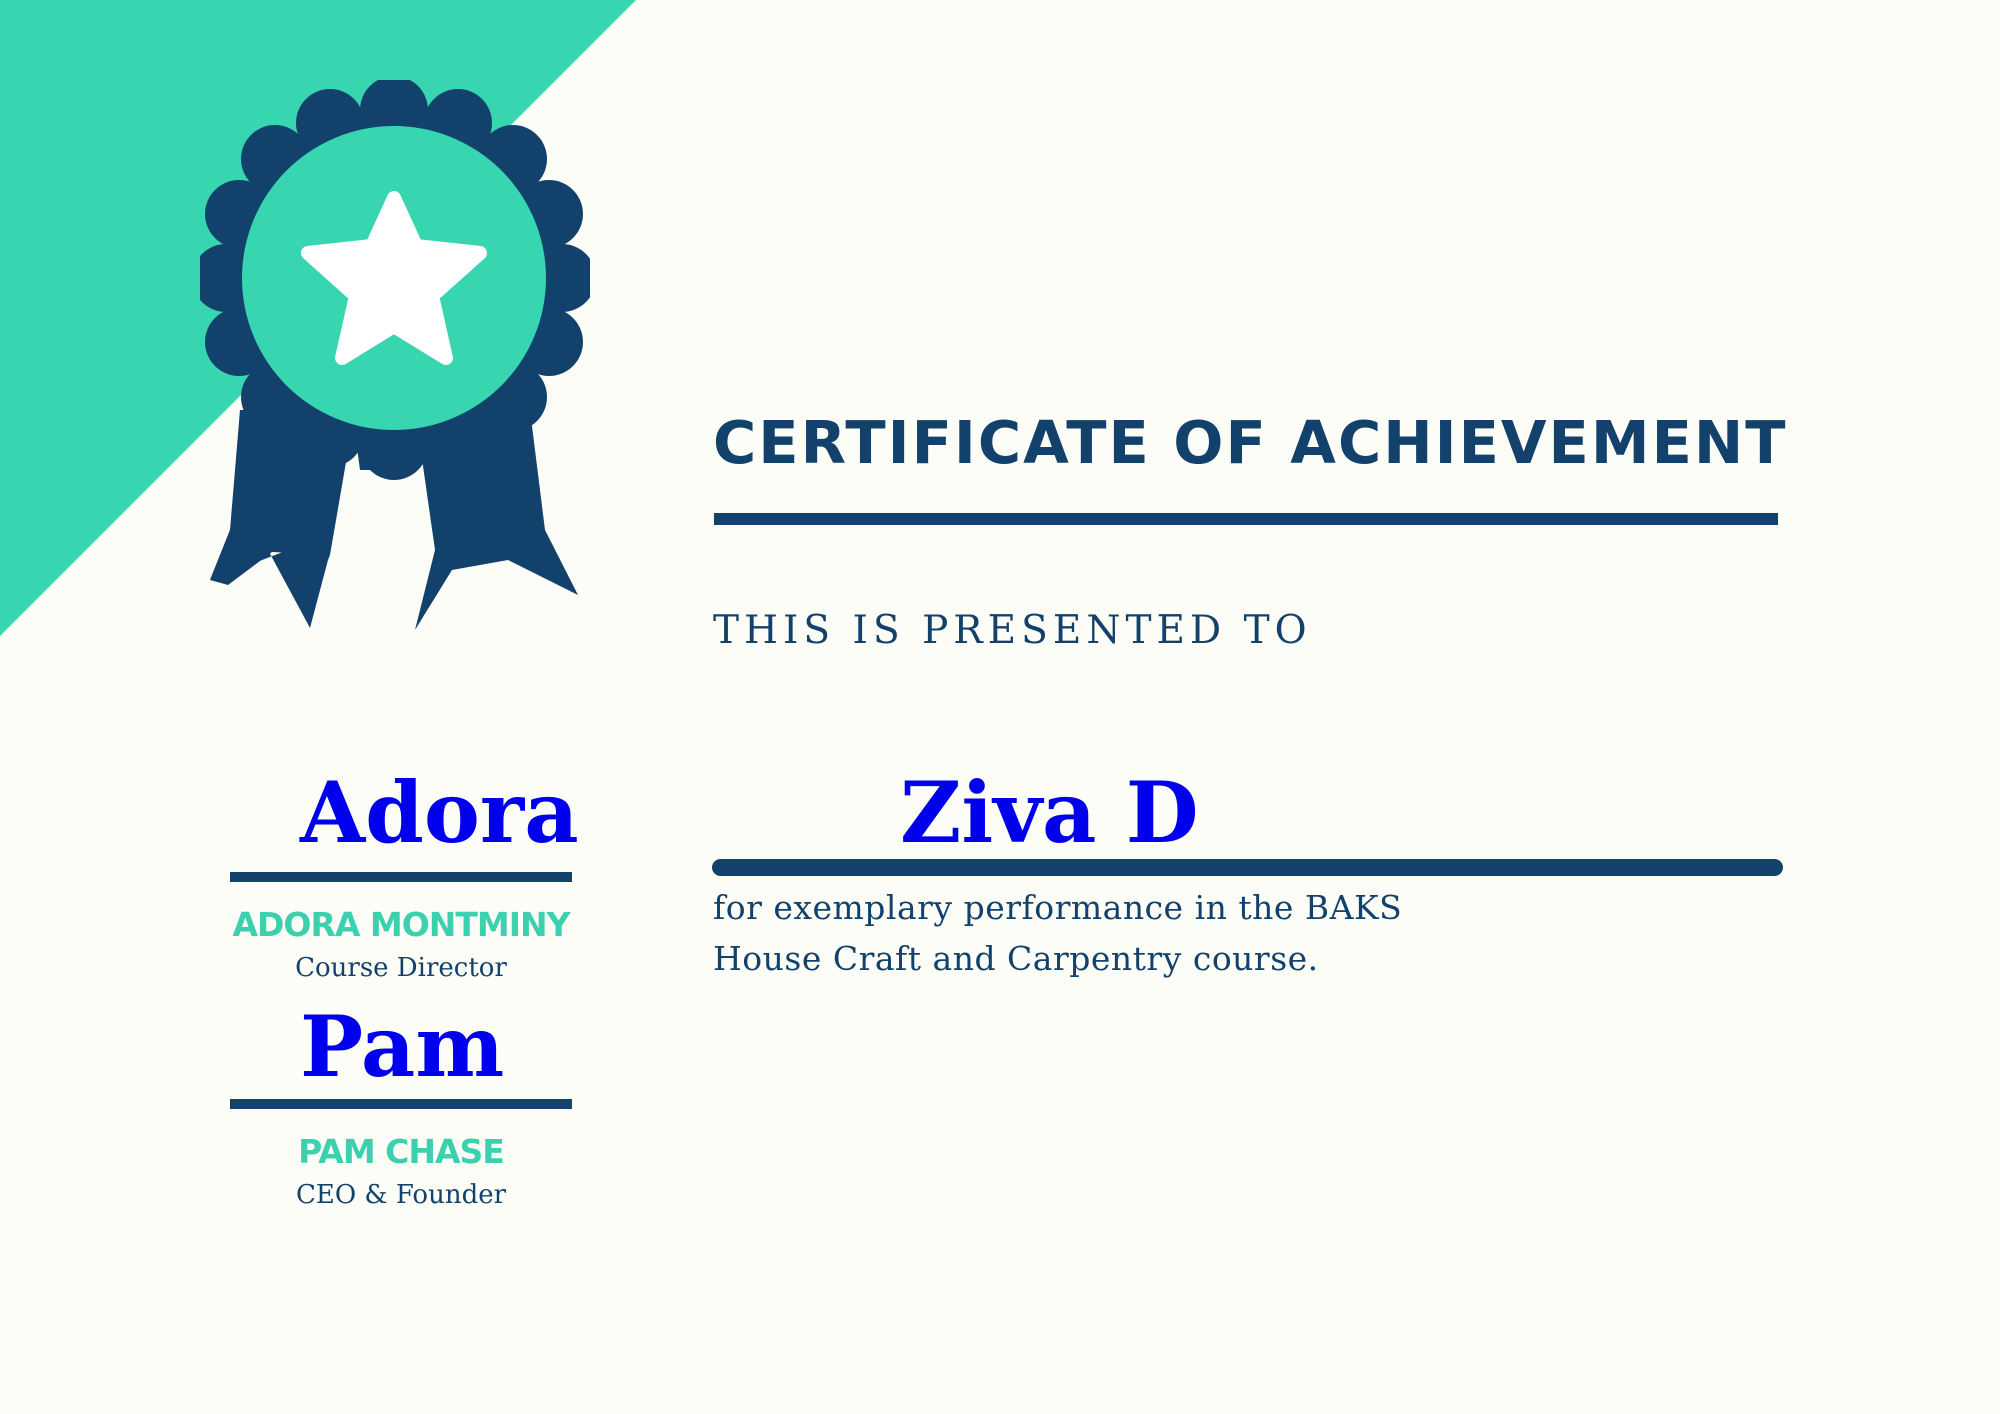 The height and width of the screenshot is (1414, 2000). What do you see at coordinates (402, 1046) in the screenshot?
I see `signature-pam: Pam` at bounding box center [402, 1046].